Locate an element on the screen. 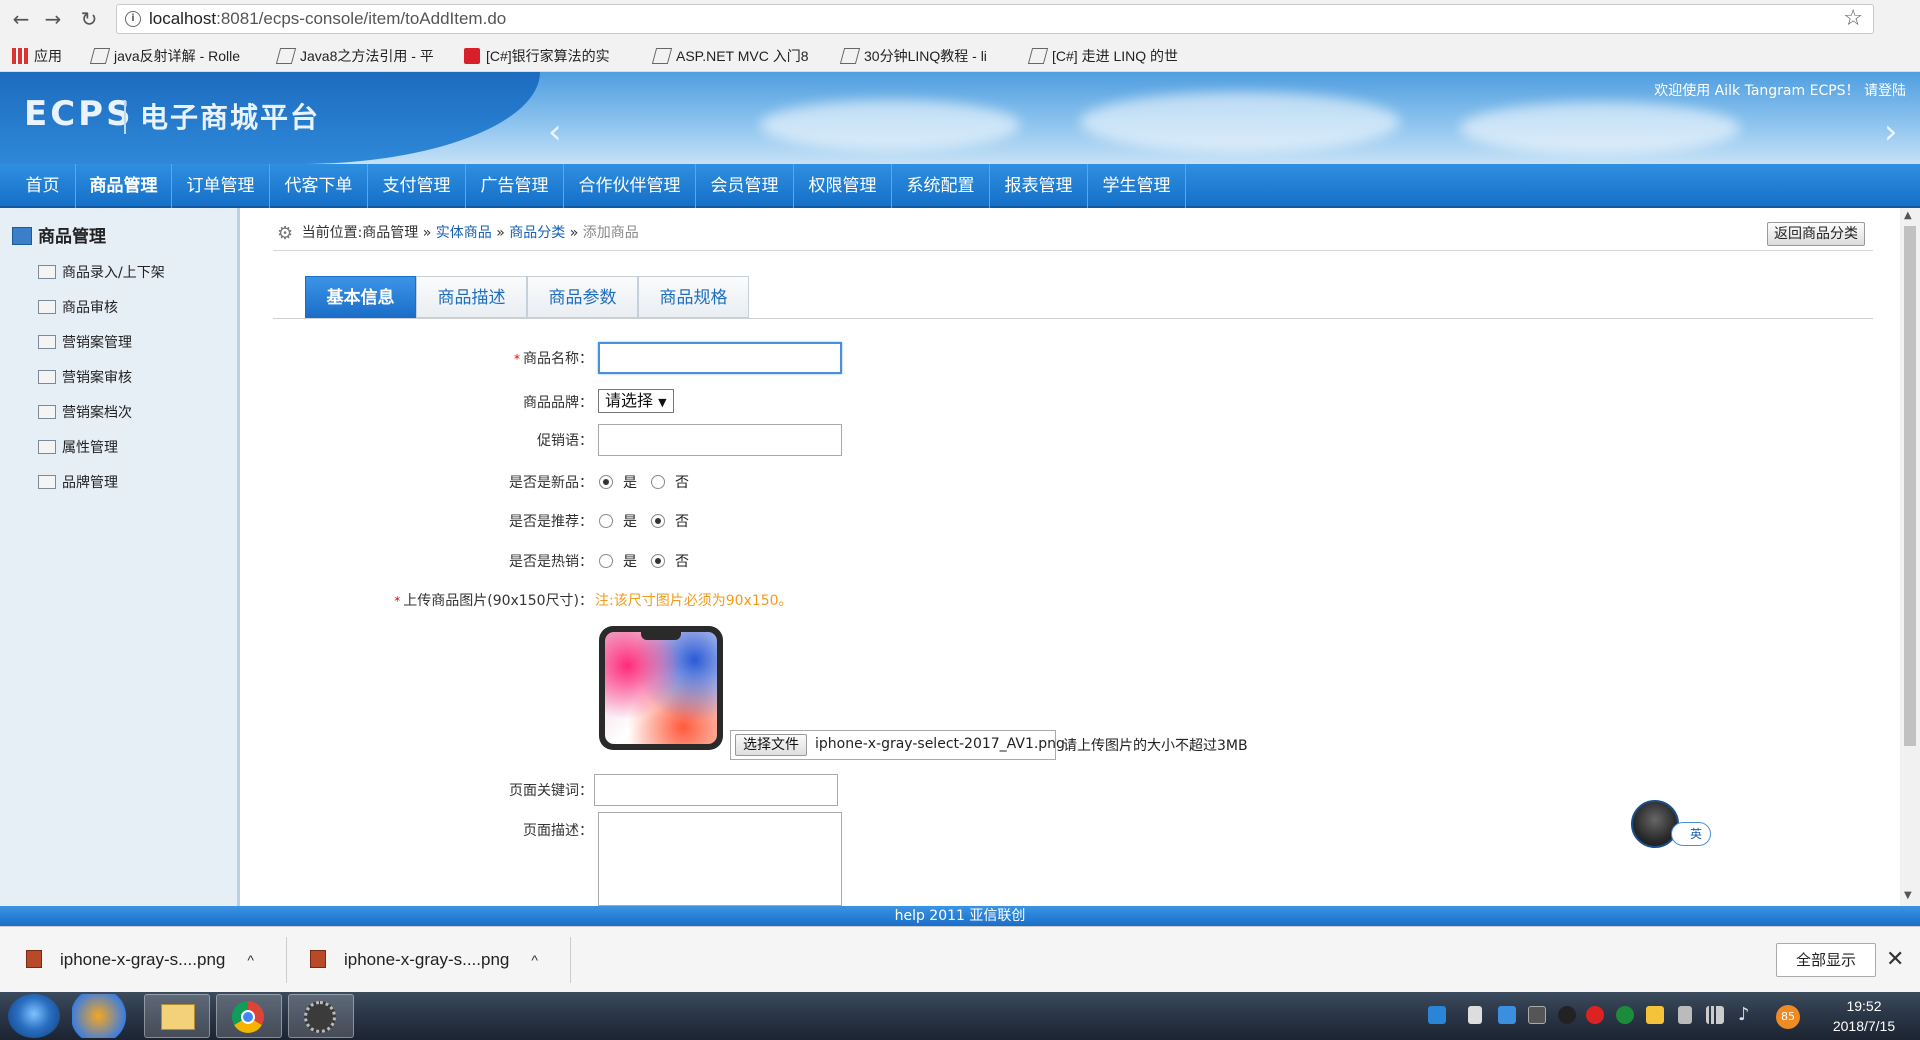 The image size is (1920, 1040). qq-tray-icon is located at coordinates (1437, 1015).